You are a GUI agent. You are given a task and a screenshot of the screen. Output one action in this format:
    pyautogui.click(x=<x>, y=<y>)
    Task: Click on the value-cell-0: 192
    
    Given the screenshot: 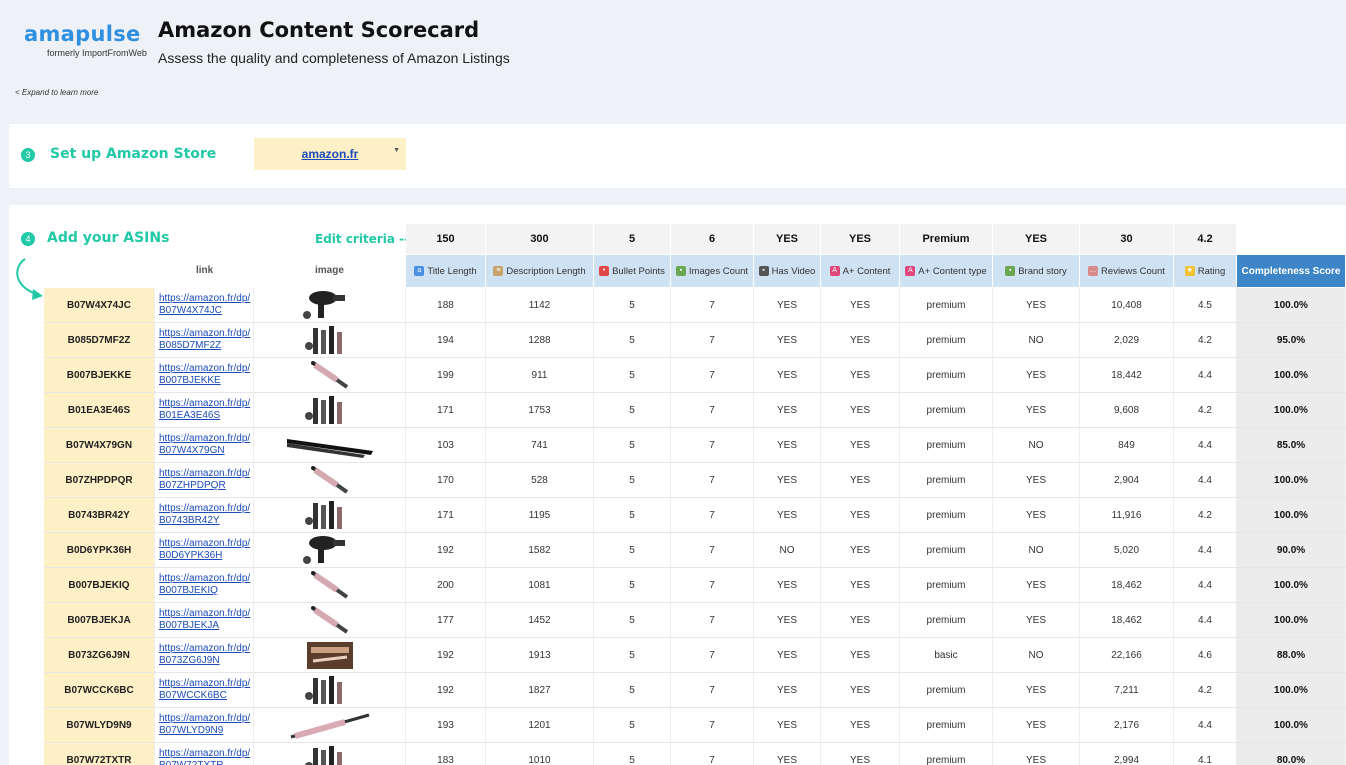 What is the action you would take?
    pyautogui.click(x=446, y=655)
    